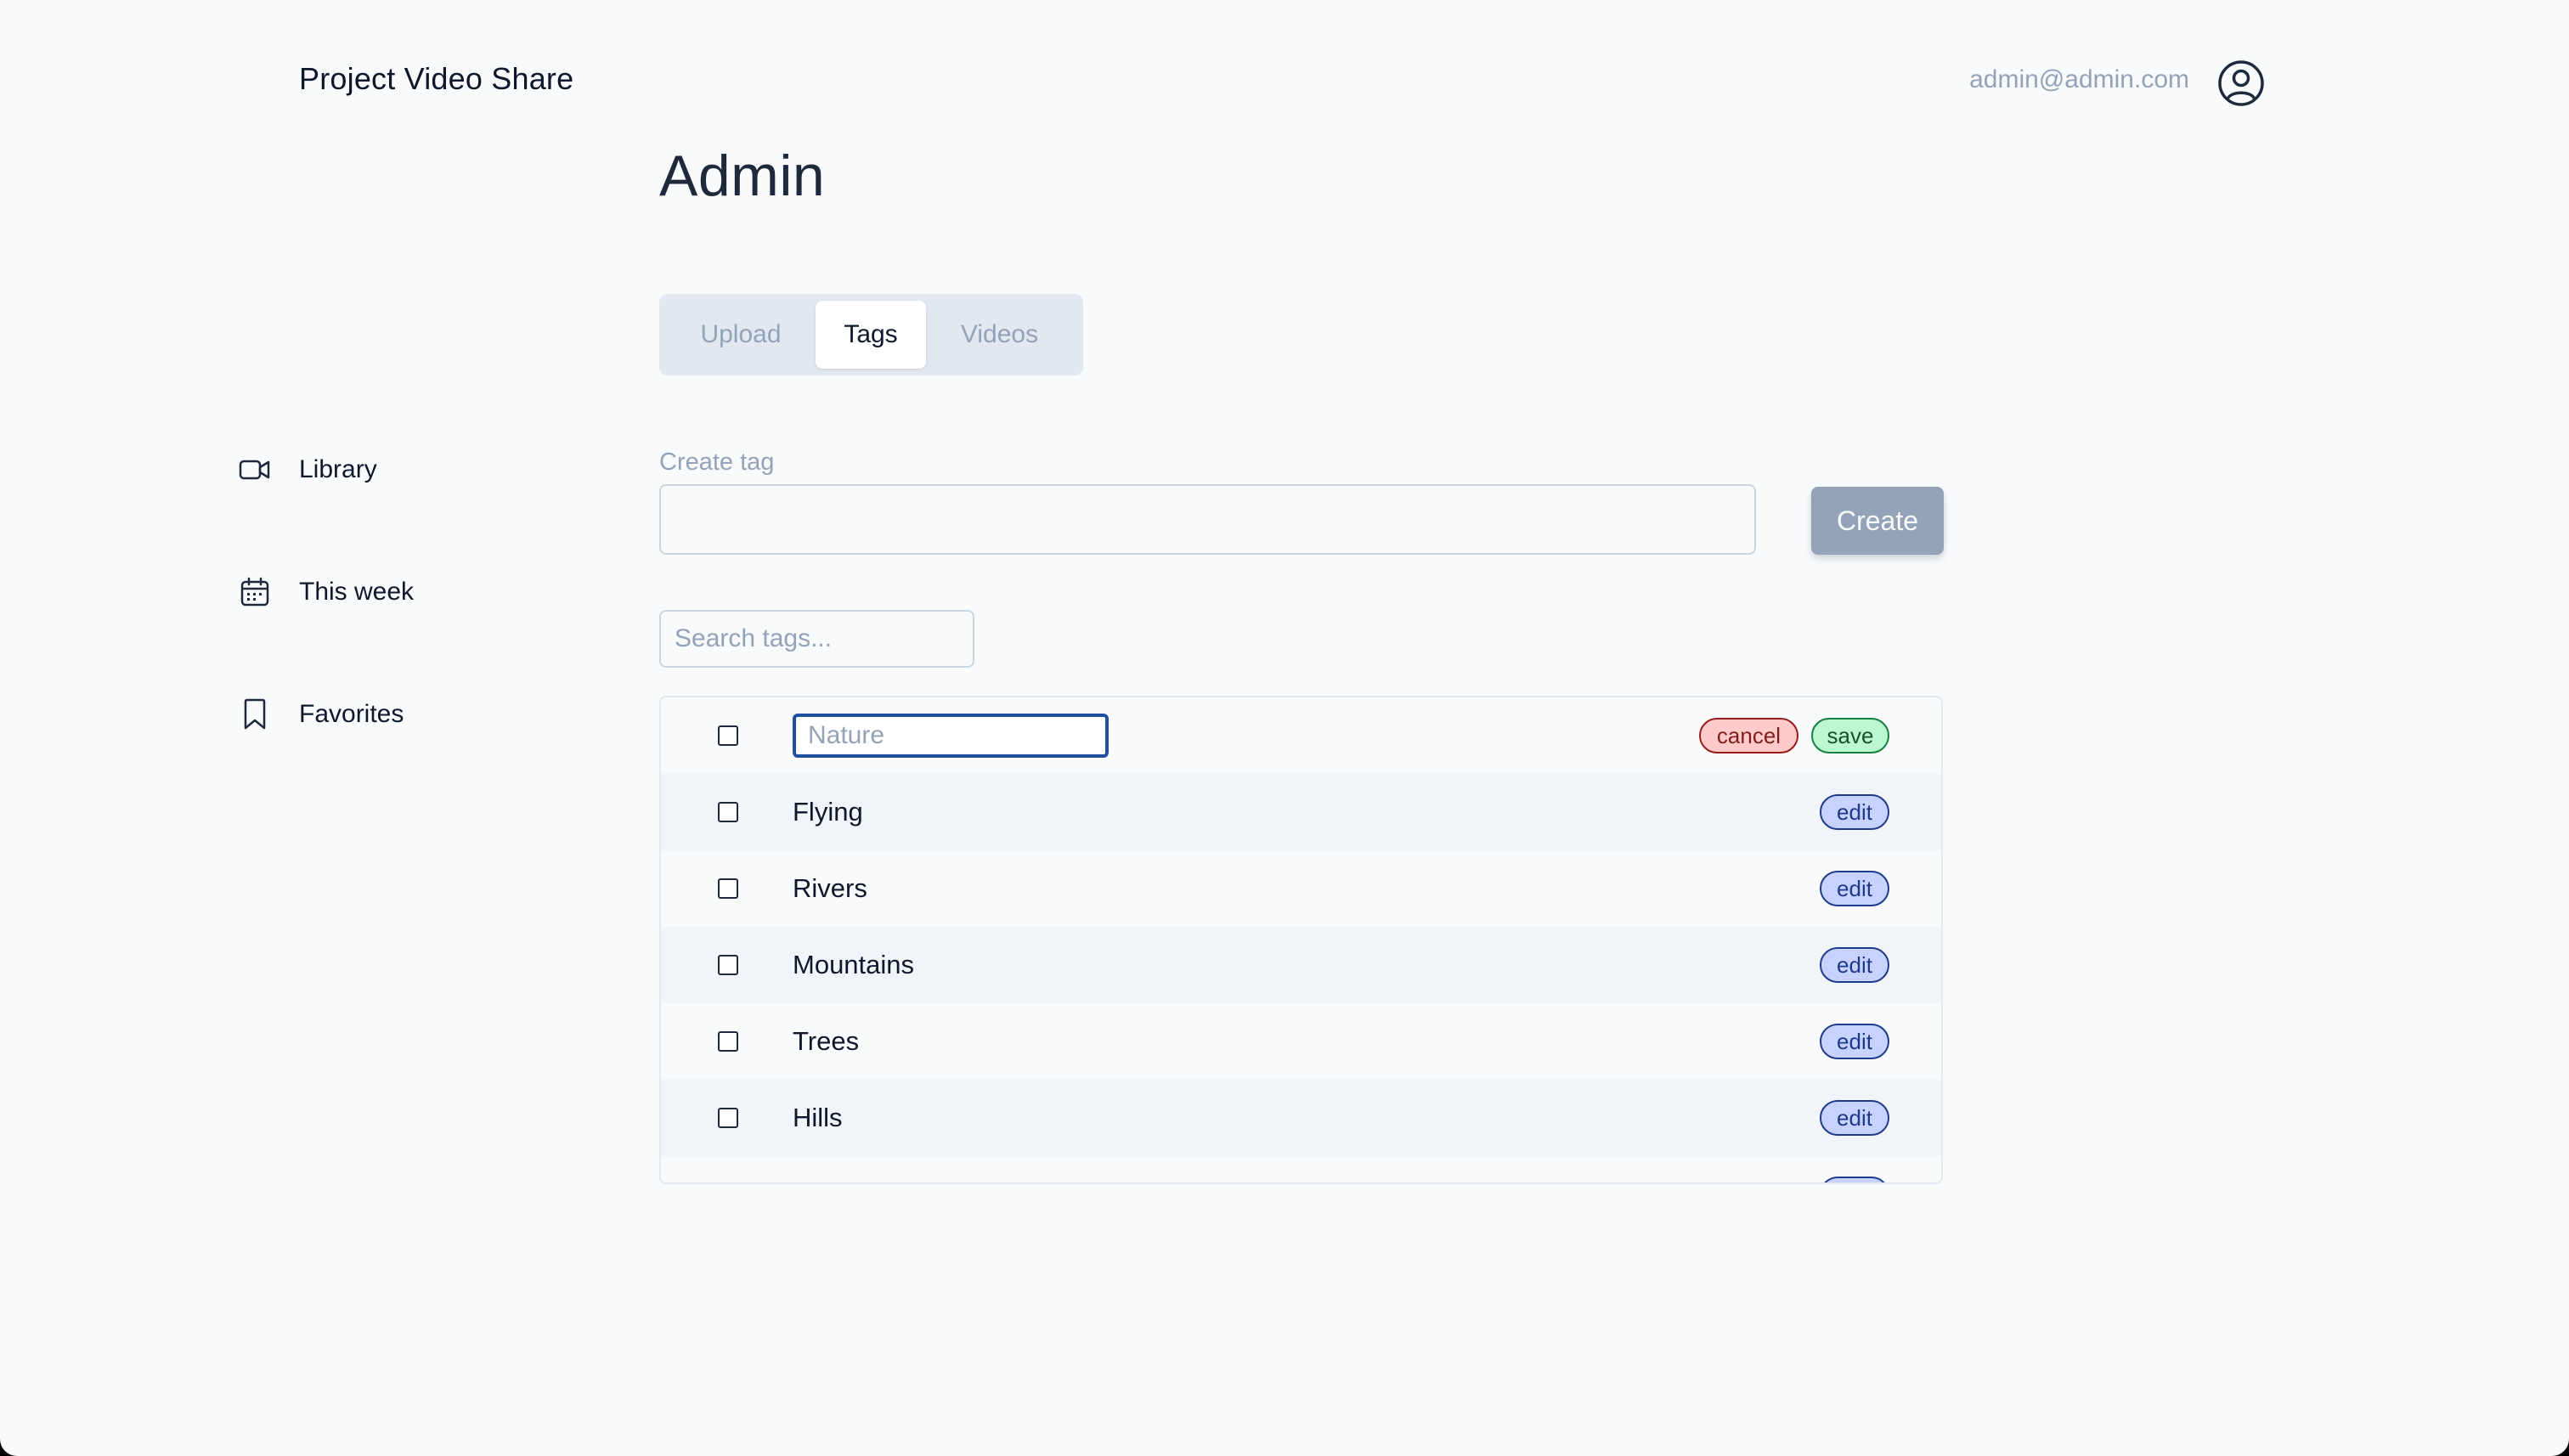 The image size is (2569, 1456). What do you see at coordinates (817, 639) in the screenshot?
I see `search-input` at bounding box center [817, 639].